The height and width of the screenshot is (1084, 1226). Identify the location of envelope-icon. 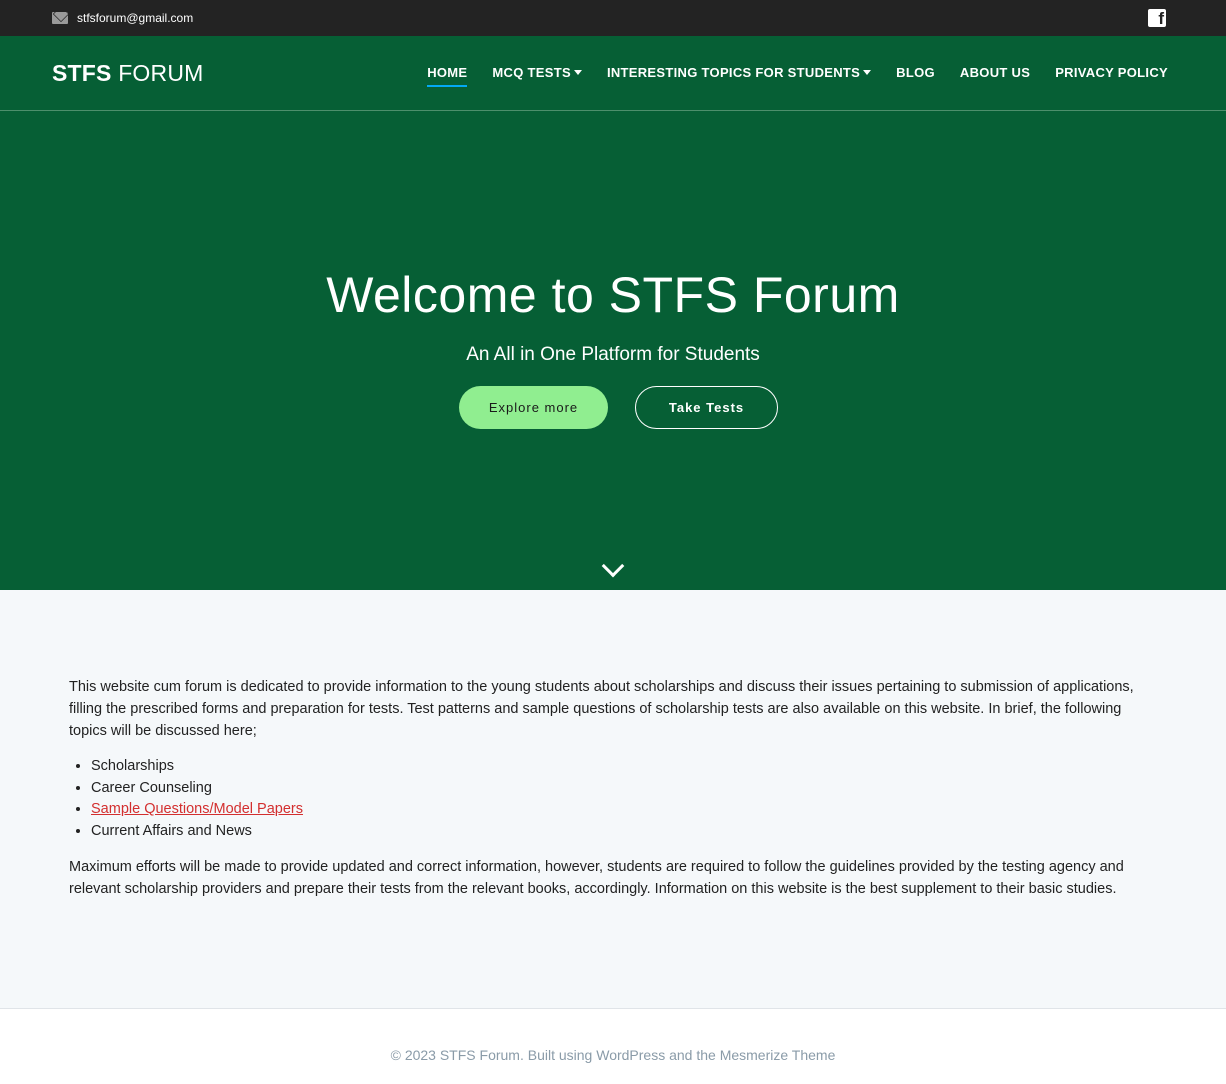
(60, 18).